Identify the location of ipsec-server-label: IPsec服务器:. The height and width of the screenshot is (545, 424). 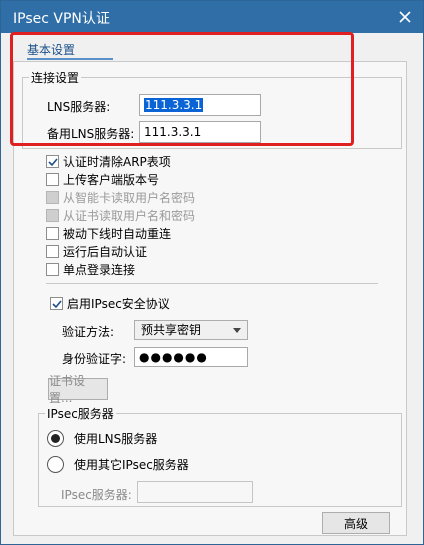
(96, 495).